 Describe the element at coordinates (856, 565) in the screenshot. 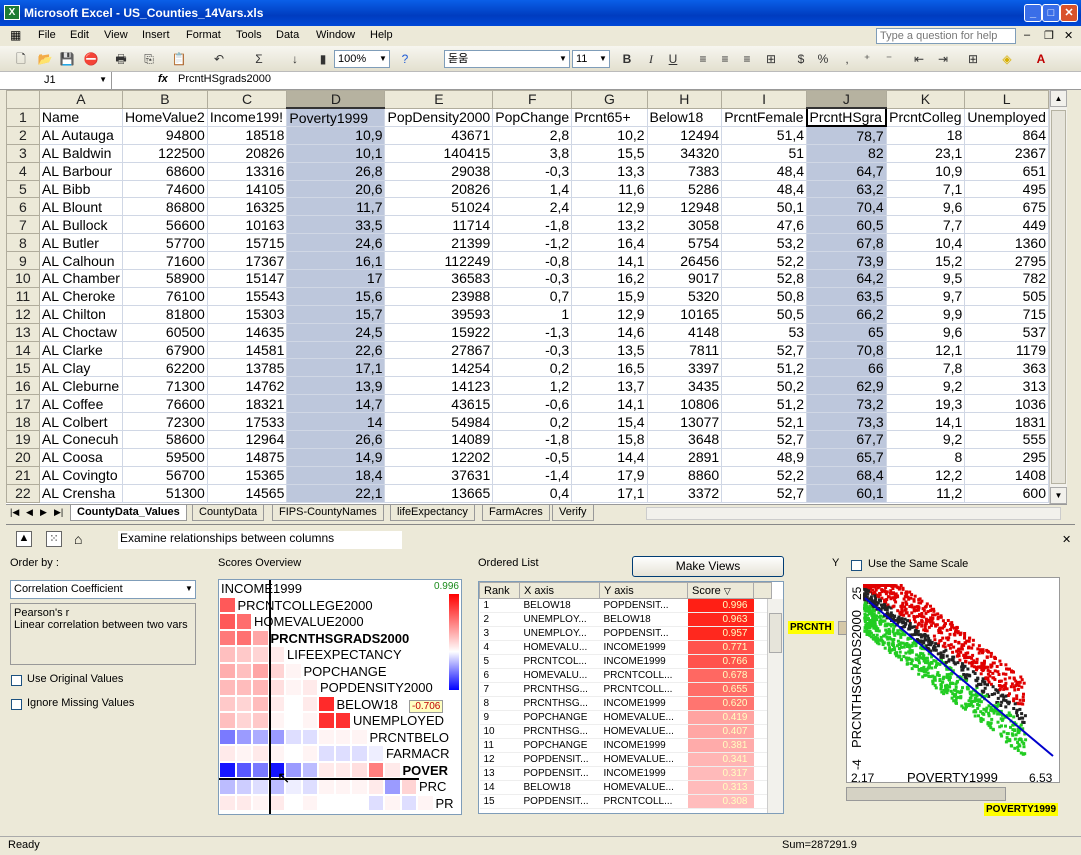

I see `same-scale-checkbox` at that location.